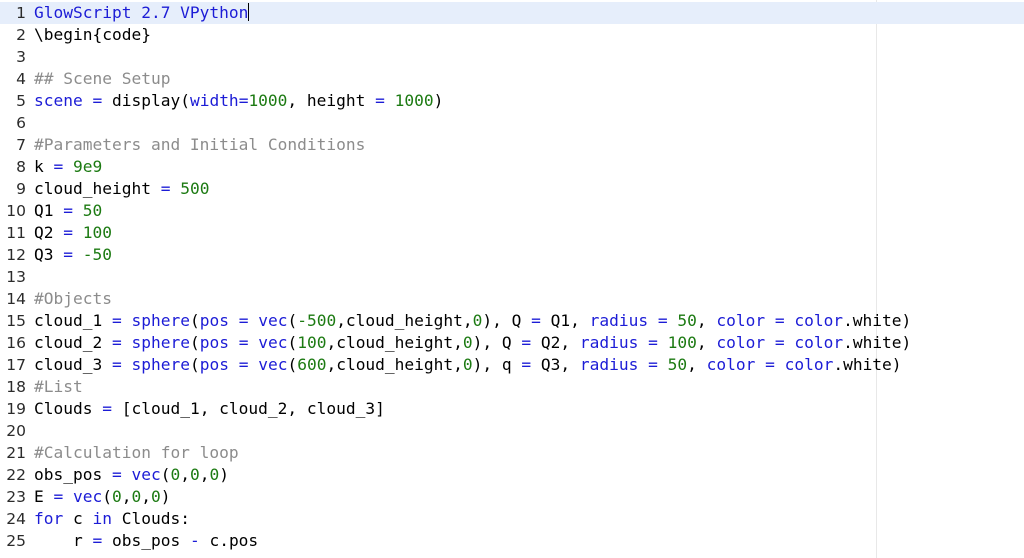 The height and width of the screenshot is (558, 1024). Describe the element at coordinates (609, 342) in the screenshot. I see `code-token: radius` at that location.